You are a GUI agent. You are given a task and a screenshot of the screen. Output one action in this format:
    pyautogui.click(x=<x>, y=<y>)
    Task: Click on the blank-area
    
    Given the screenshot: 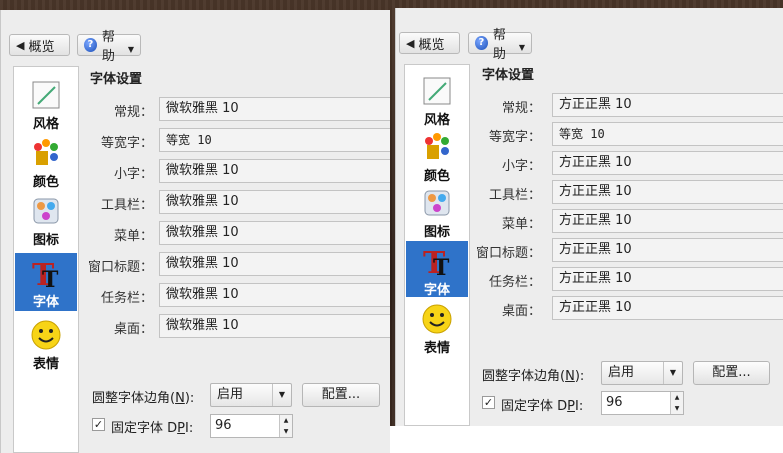 What is the action you would take?
    pyautogui.click(x=586, y=439)
    